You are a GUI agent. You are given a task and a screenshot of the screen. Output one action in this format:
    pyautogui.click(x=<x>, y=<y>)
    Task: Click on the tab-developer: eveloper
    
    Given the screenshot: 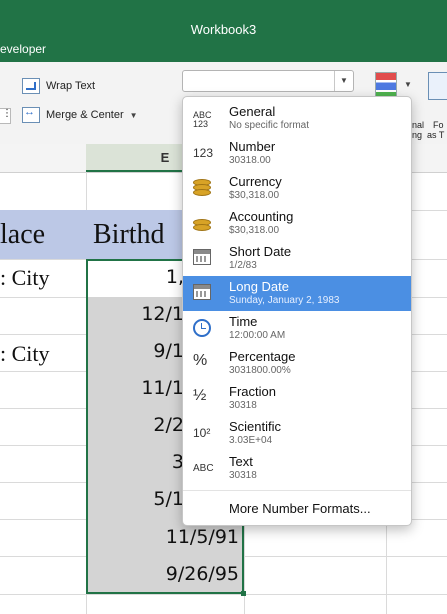 What is the action you would take?
    pyautogui.click(x=23, y=49)
    